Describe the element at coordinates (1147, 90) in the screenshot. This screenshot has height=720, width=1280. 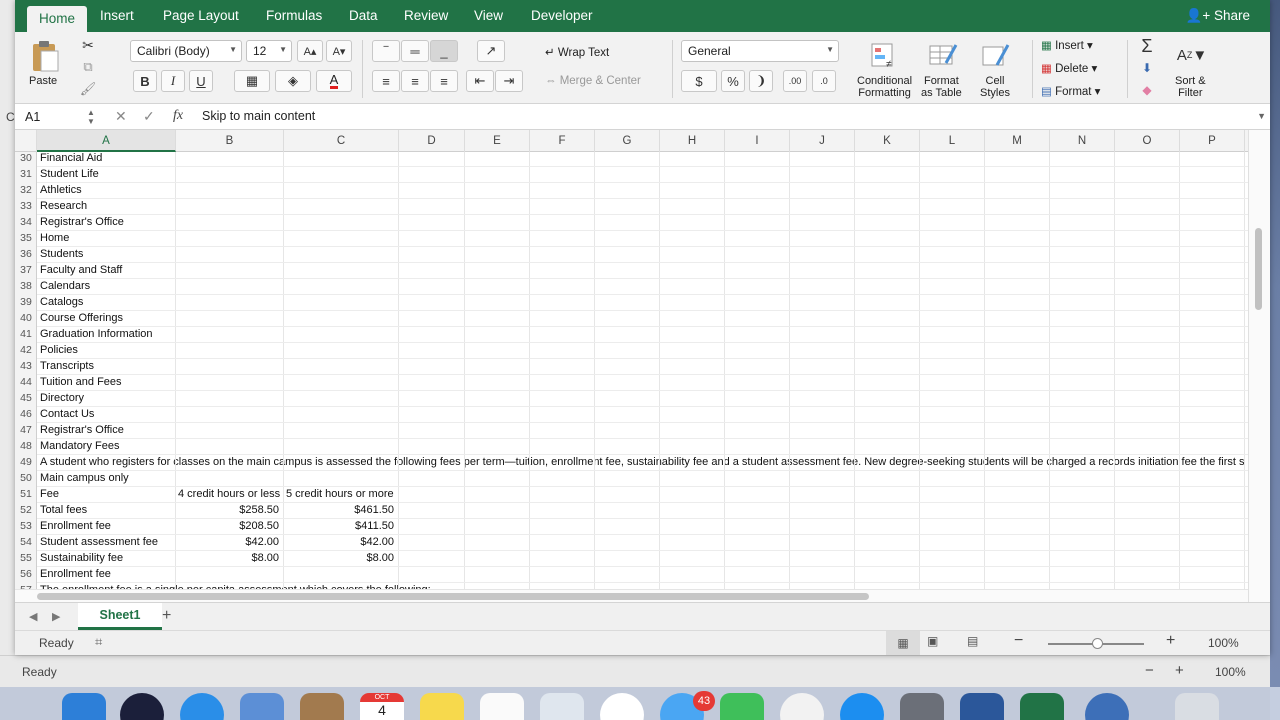
I see `clear-icon: ◆` at that location.